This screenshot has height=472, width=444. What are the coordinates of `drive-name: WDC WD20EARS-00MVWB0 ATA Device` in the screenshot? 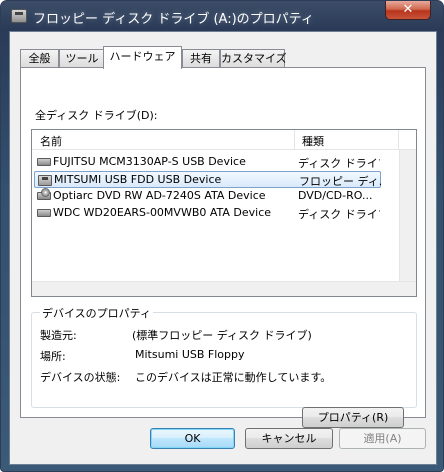 It's located at (162, 212).